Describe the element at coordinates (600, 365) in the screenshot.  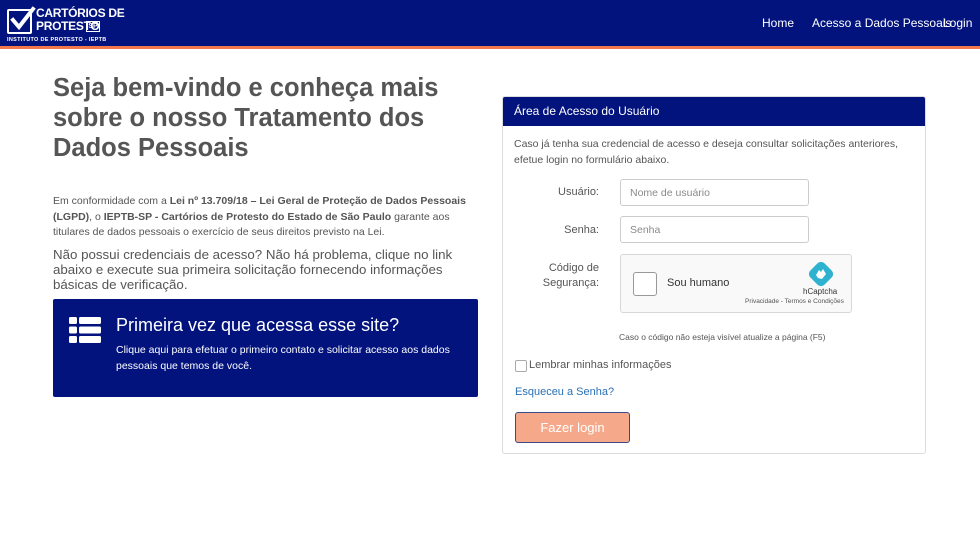
I see `remember-label: Lembrar minhas informações` at that location.